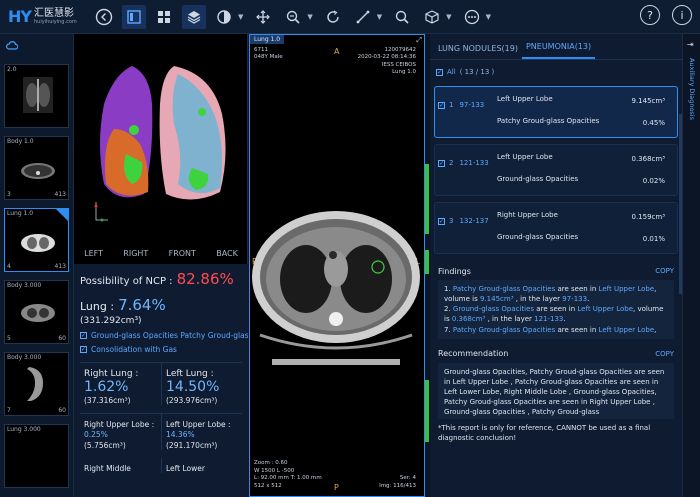 This screenshot has height=497, width=700. I want to click on layout-single-icon, so click(134, 16).